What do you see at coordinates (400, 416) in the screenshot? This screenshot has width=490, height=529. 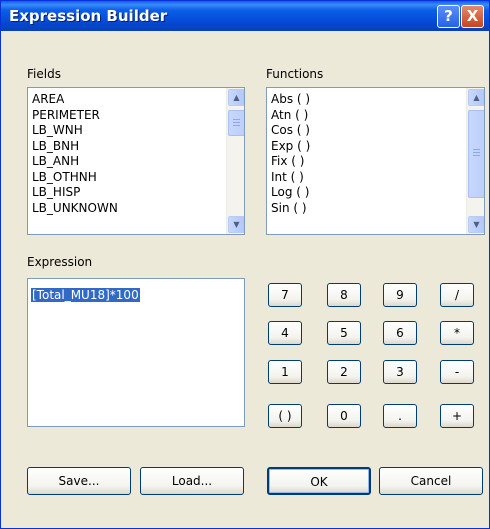 I see `key-decimal-button: .` at bounding box center [400, 416].